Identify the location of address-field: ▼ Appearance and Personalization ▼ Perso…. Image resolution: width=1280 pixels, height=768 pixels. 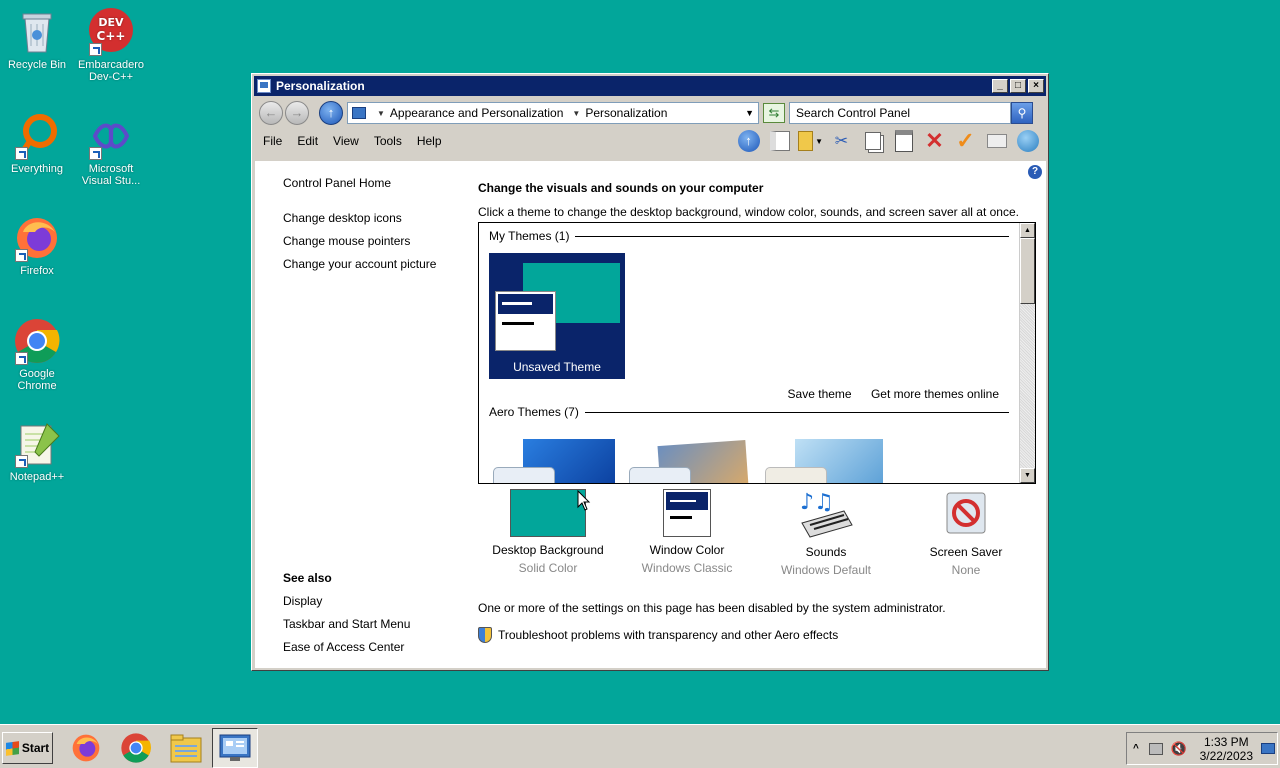
(553, 113).